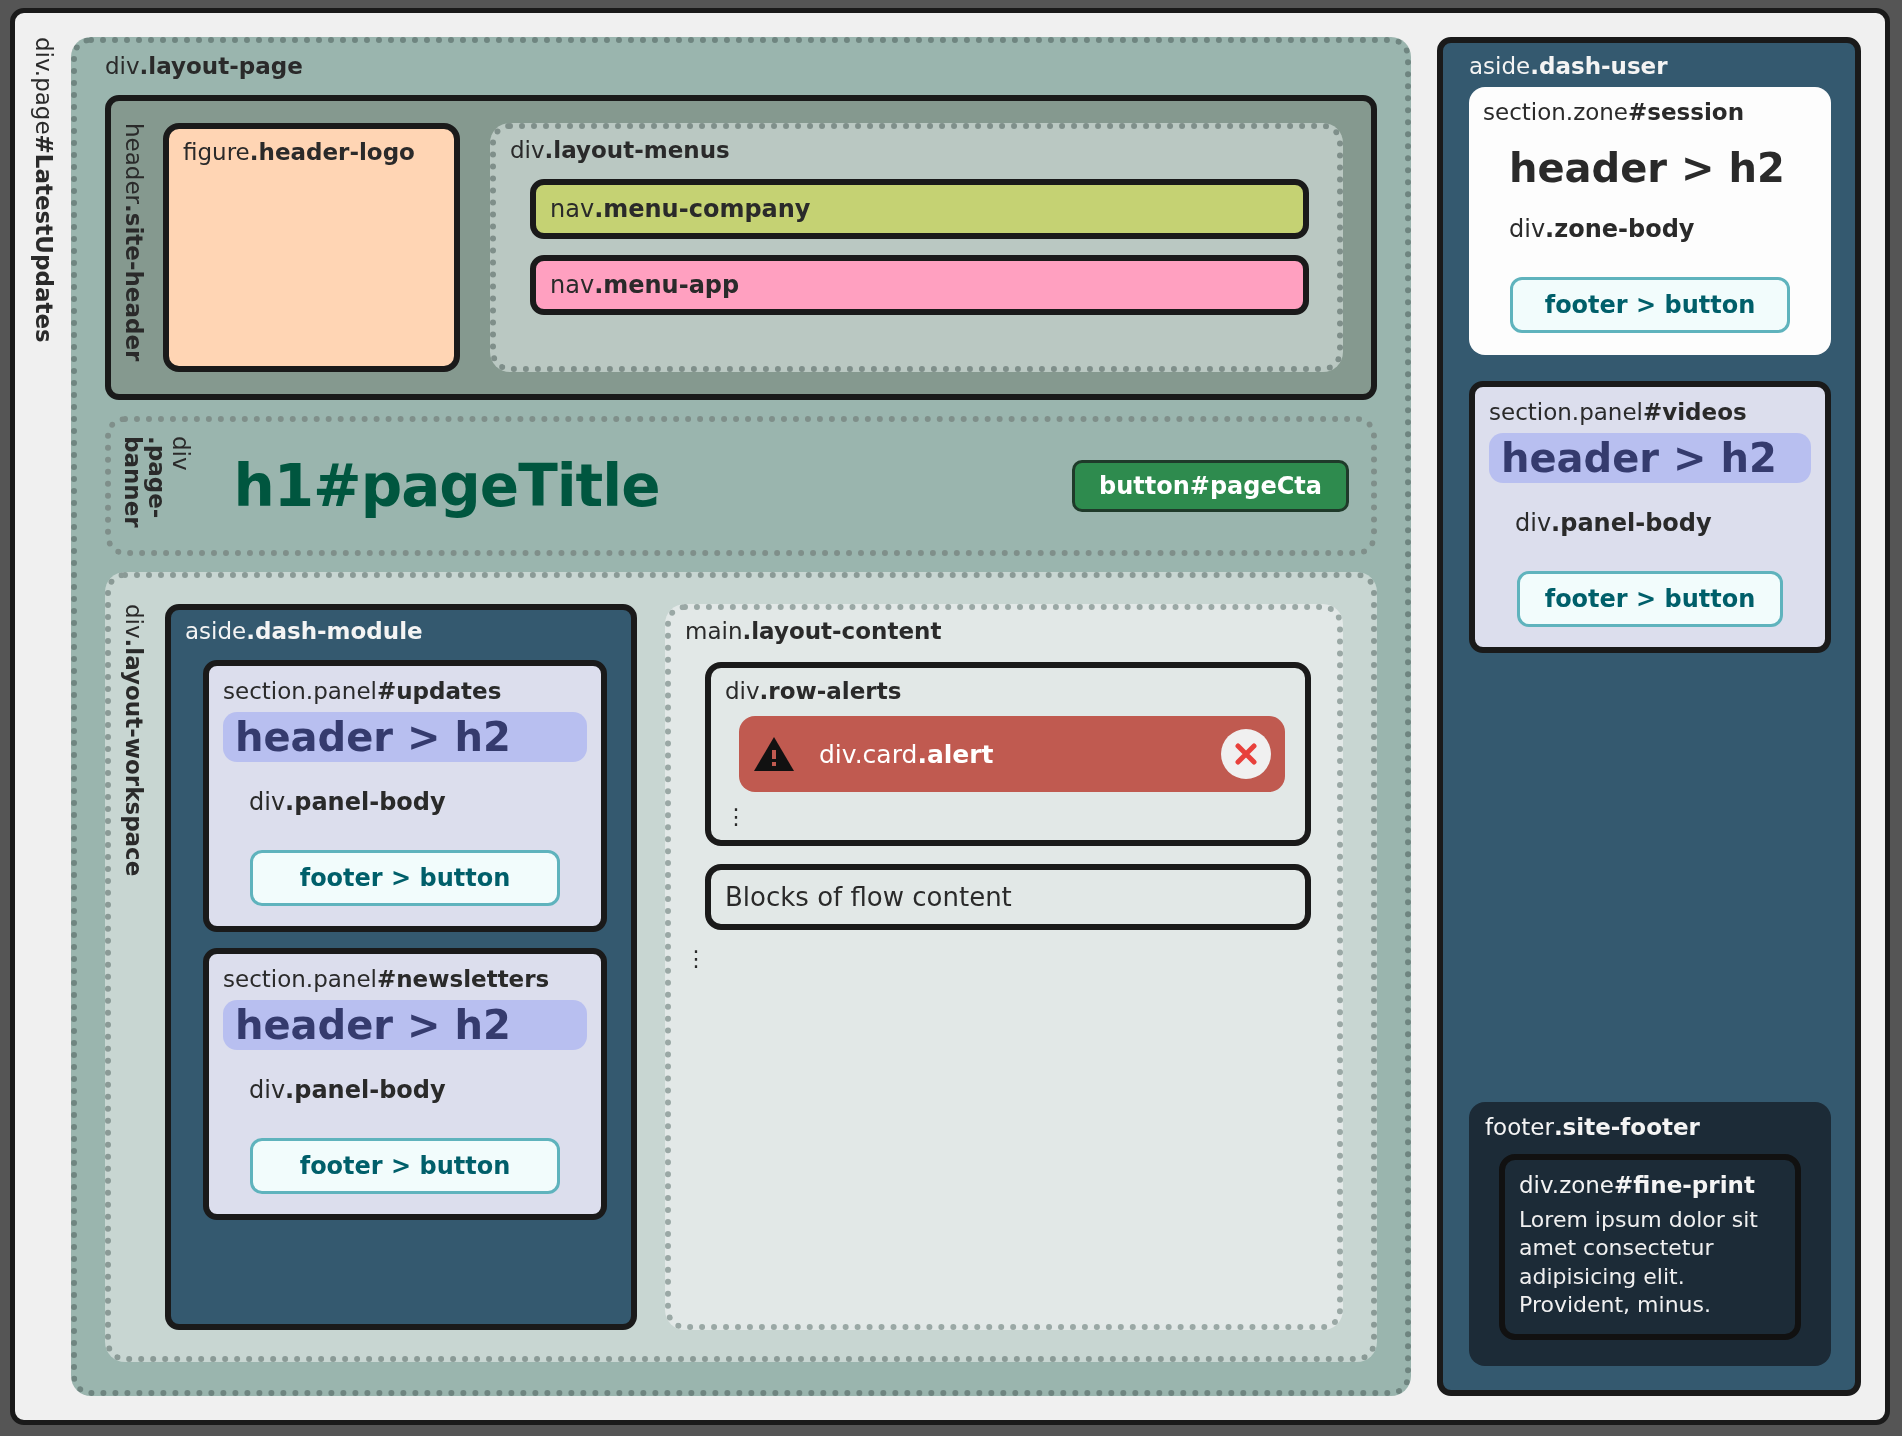 This screenshot has width=1902, height=1436. I want to click on section-label: div.layout-menus, so click(620, 150).